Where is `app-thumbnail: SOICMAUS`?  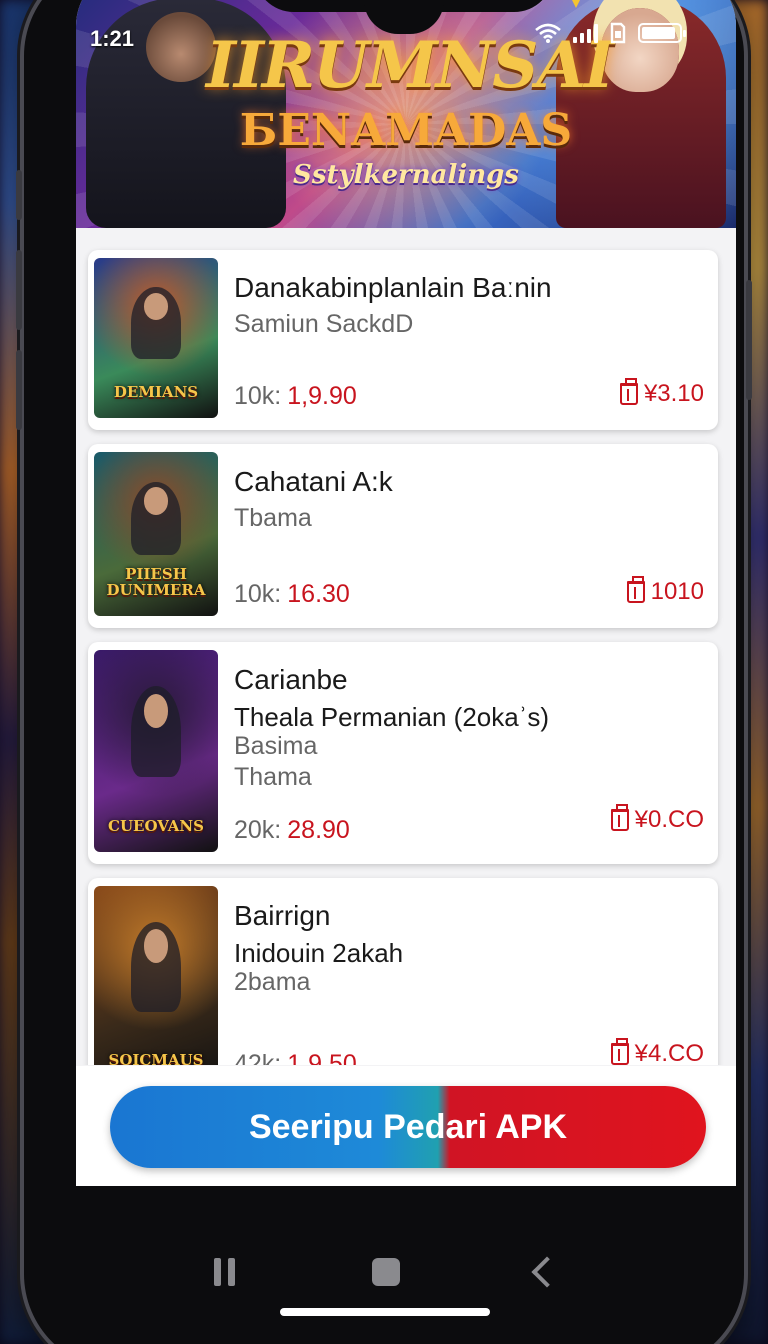
app-thumbnail: SOICMAUS is located at coordinates (156, 975).